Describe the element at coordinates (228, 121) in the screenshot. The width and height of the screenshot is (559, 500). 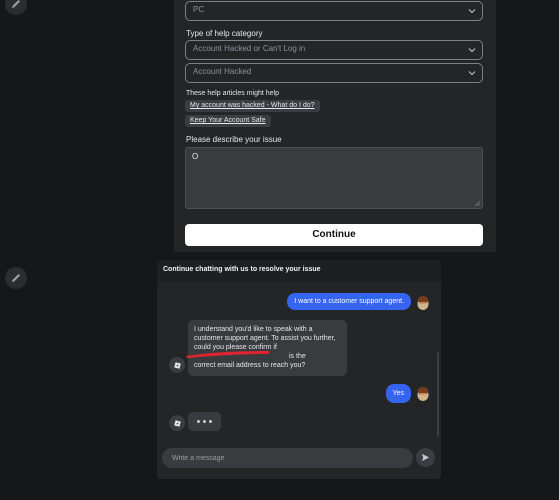
I see `help-article-link: Keep Your Account Safe` at that location.